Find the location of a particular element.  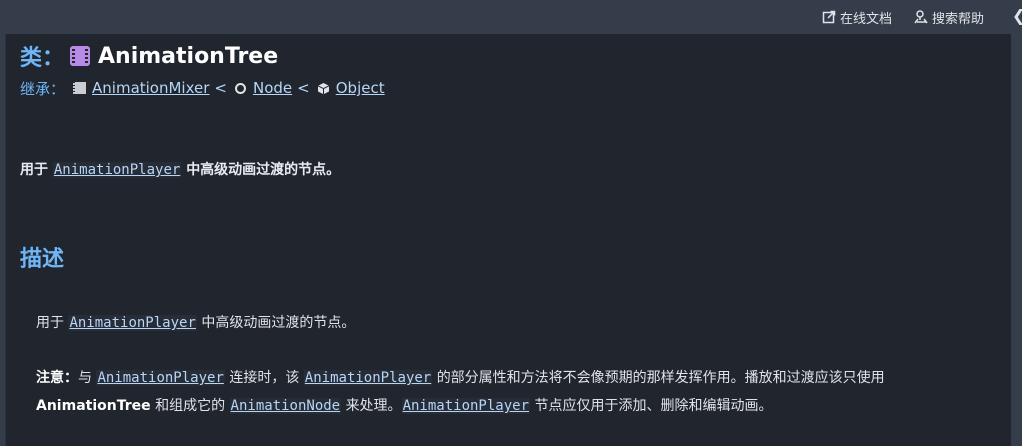

top-toolbar: 在线文档 搜索帮助 ❮ is located at coordinates (511, 17).